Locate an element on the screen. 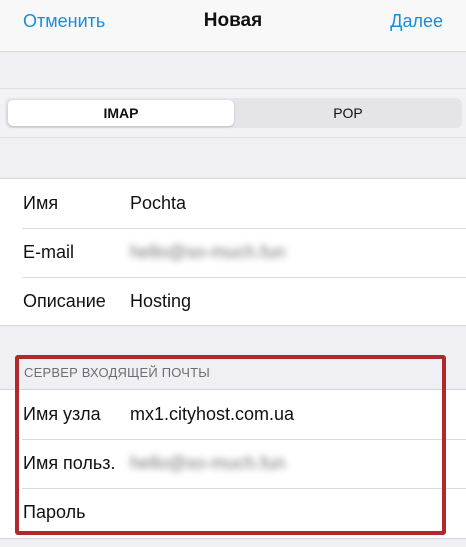  password-label: Пароль is located at coordinates (54, 512).